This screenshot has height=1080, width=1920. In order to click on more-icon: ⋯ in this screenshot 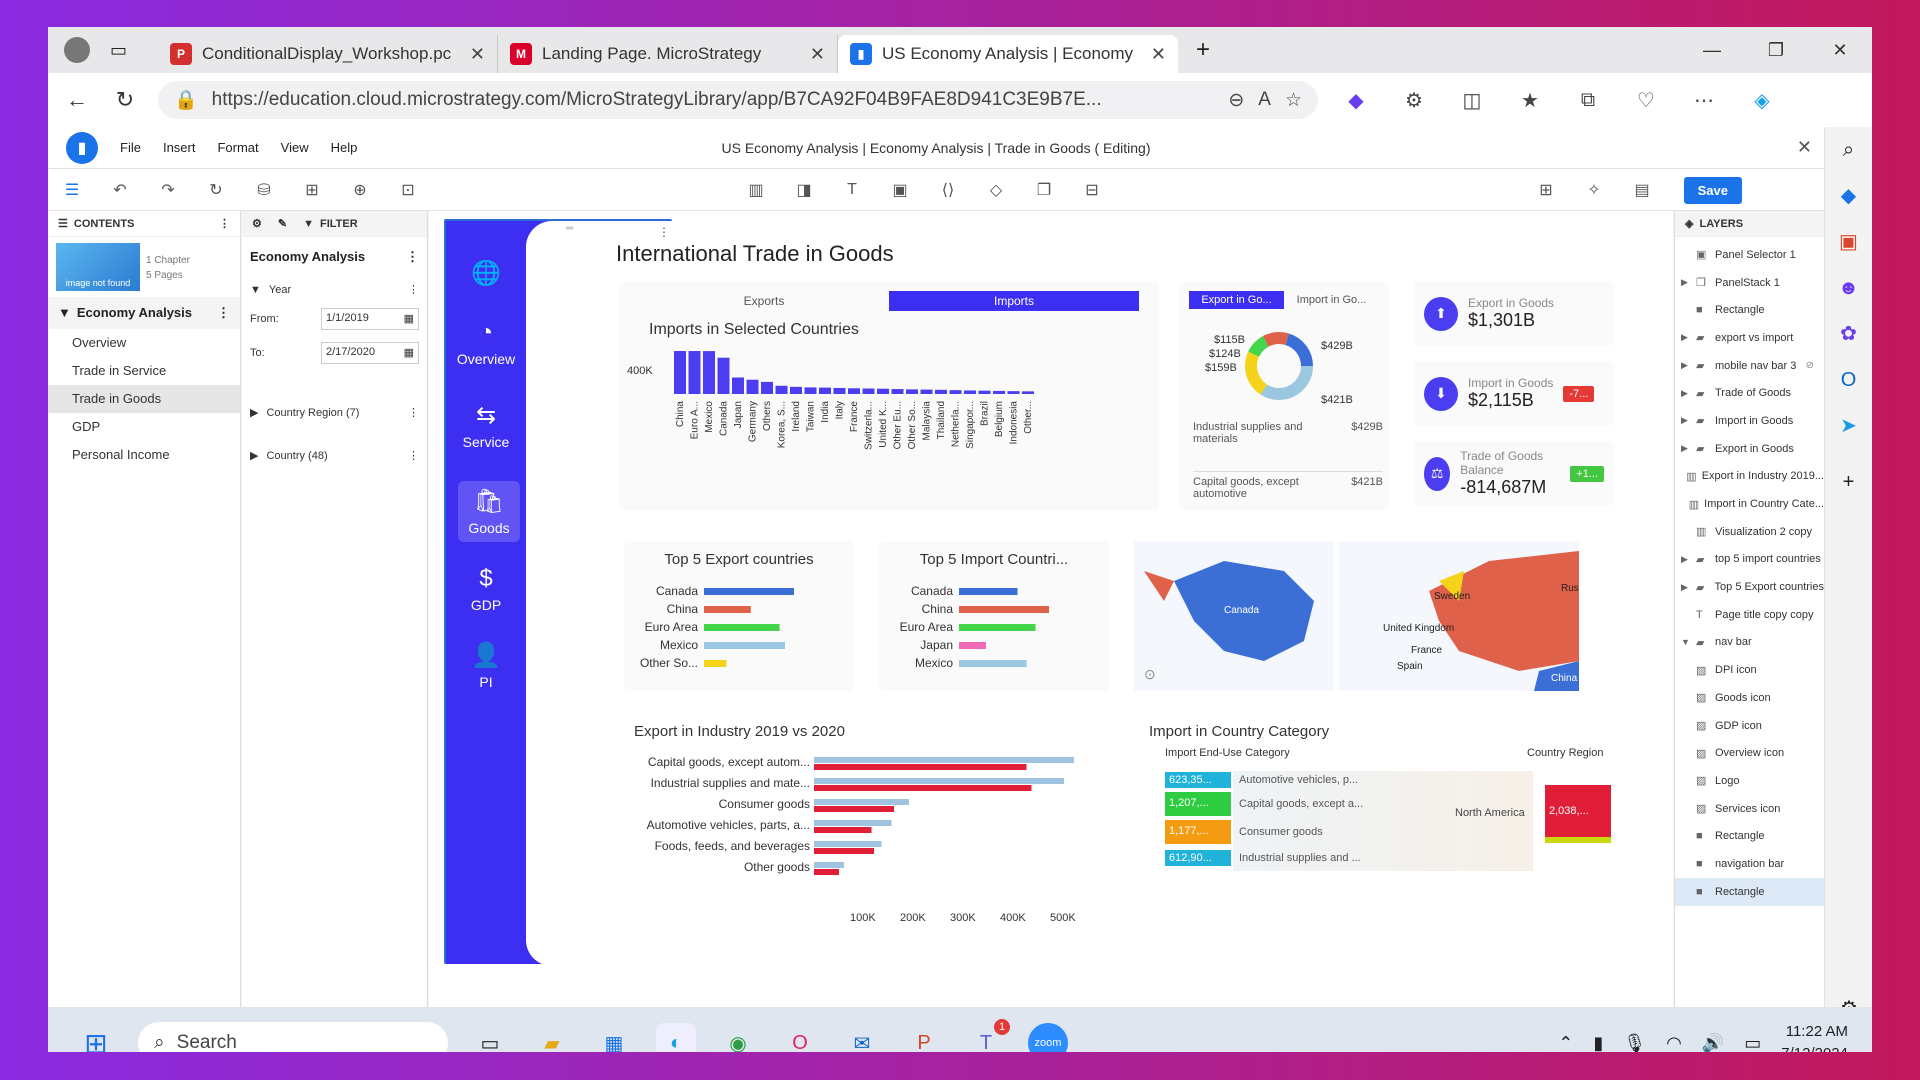, I will do `click(1704, 100)`.